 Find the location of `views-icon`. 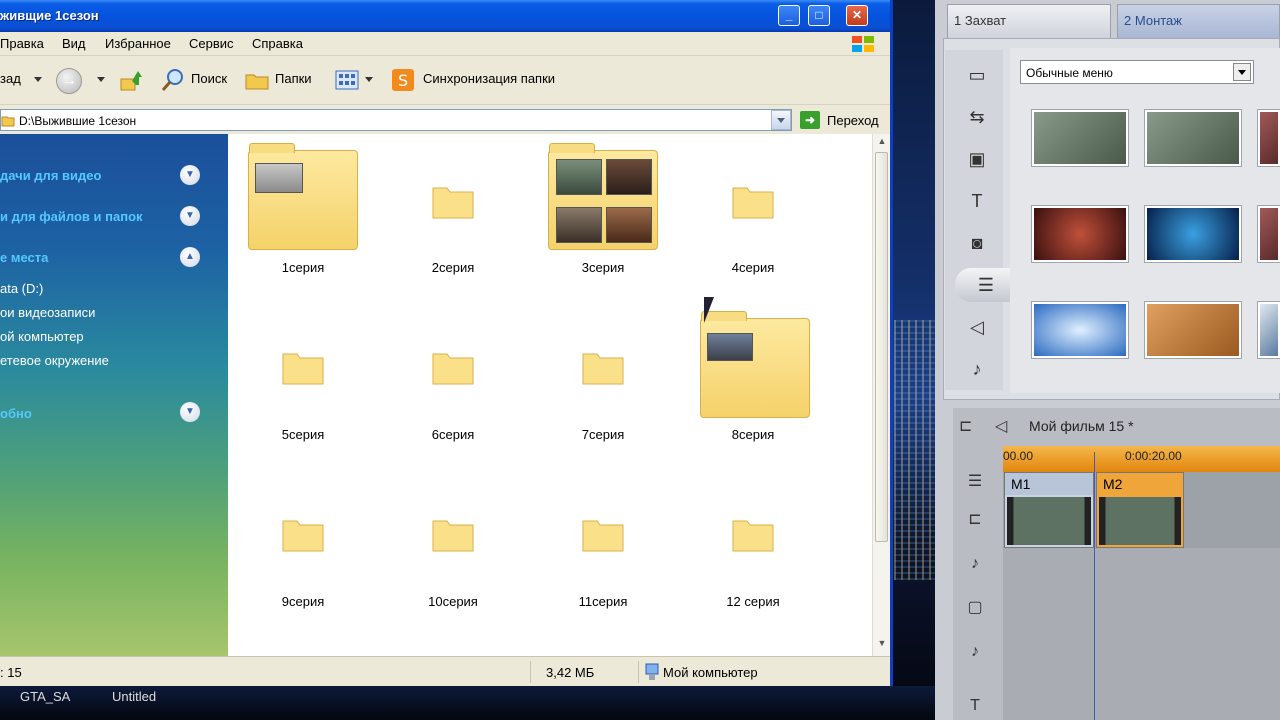

views-icon is located at coordinates (347, 80).